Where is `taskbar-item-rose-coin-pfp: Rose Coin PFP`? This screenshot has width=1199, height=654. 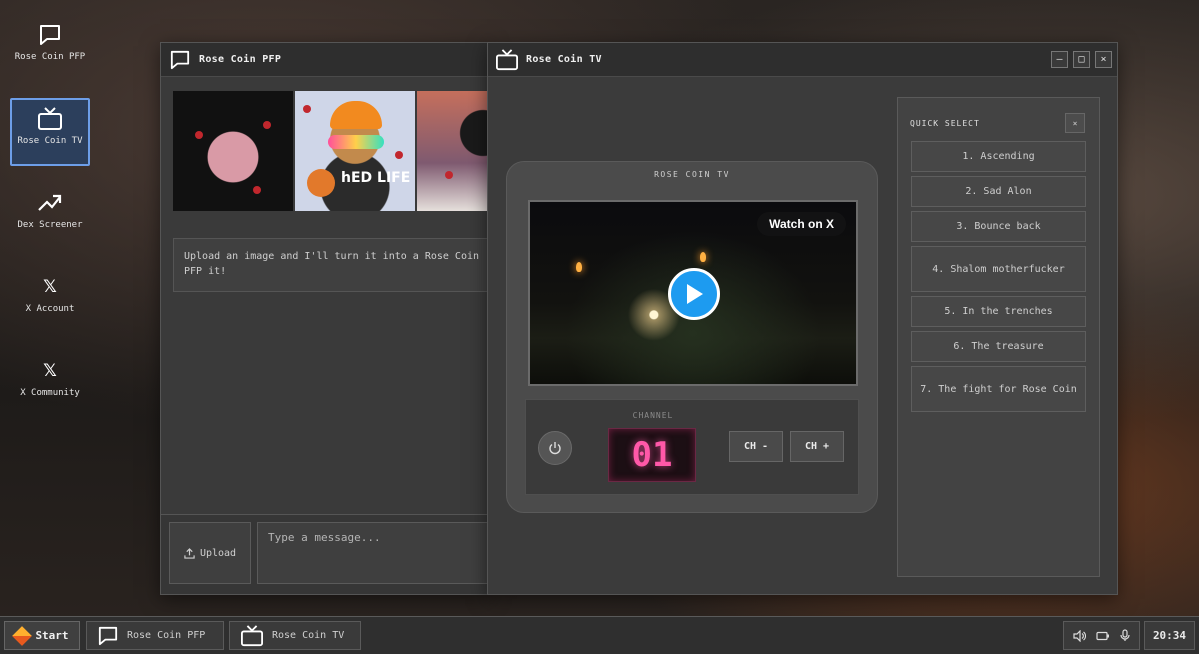
taskbar-item-rose-coin-pfp: Rose Coin PFP is located at coordinates (155, 635).